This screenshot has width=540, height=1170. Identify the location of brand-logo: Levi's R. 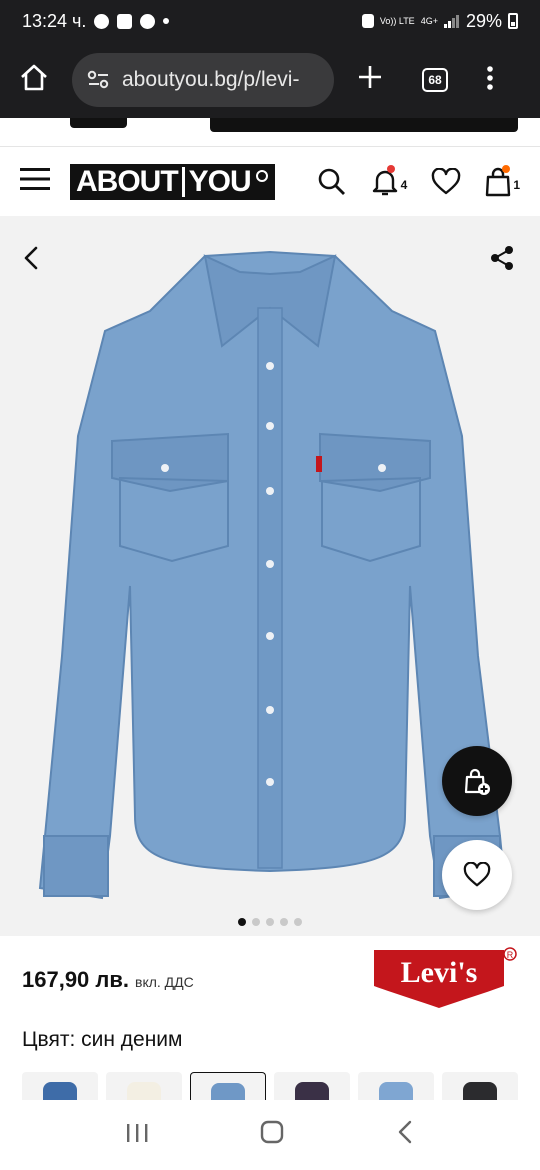
(445, 980).